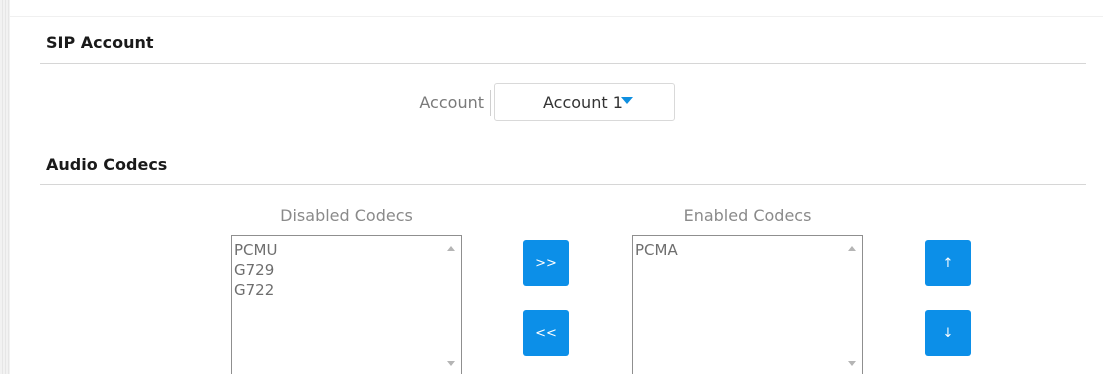 The image size is (1103, 374). I want to click on account-selected-value: Account 1, so click(583, 102).